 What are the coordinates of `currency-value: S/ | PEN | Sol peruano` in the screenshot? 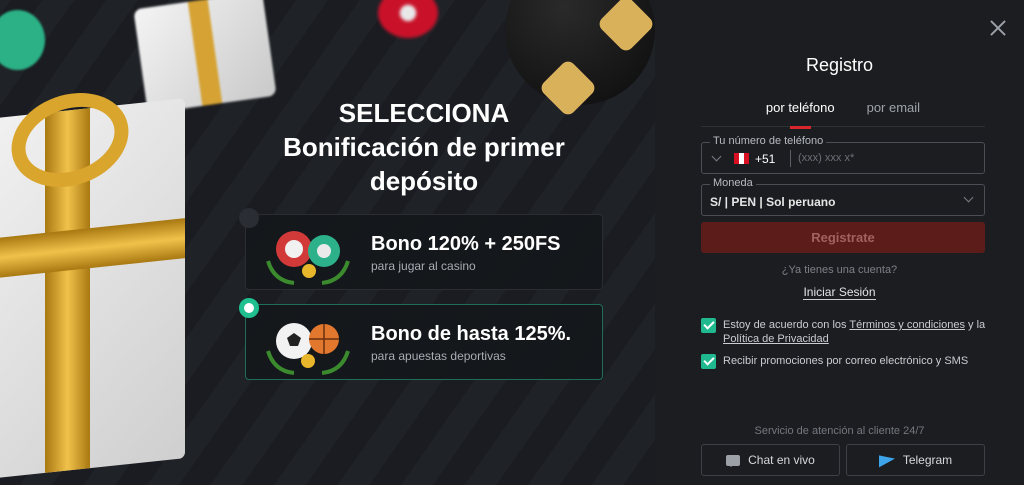 It's located at (772, 202).